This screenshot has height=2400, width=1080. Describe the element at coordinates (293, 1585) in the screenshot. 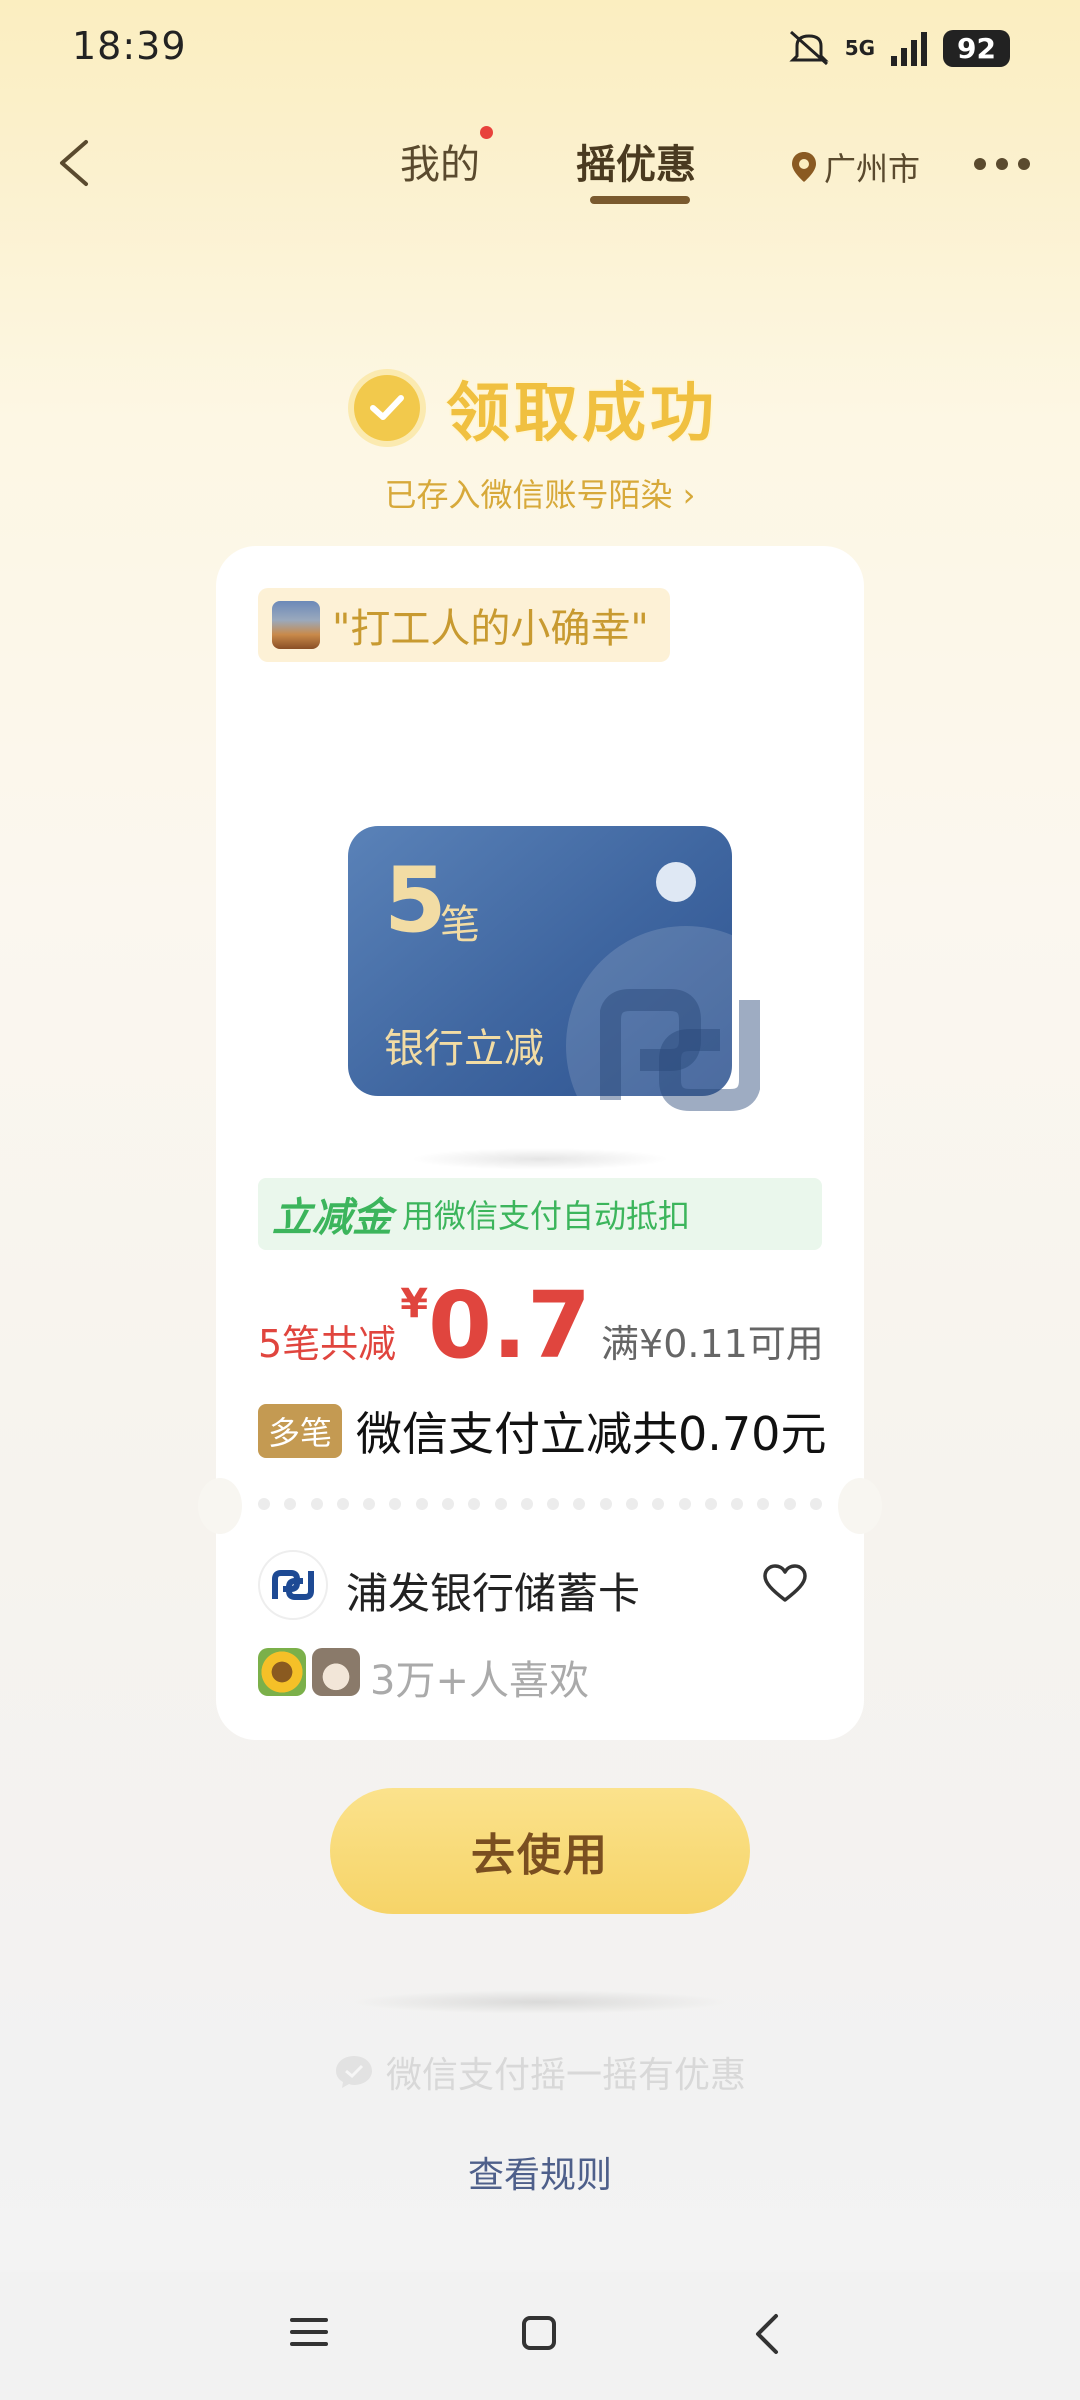

I see `bank-logo-icon` at that location.